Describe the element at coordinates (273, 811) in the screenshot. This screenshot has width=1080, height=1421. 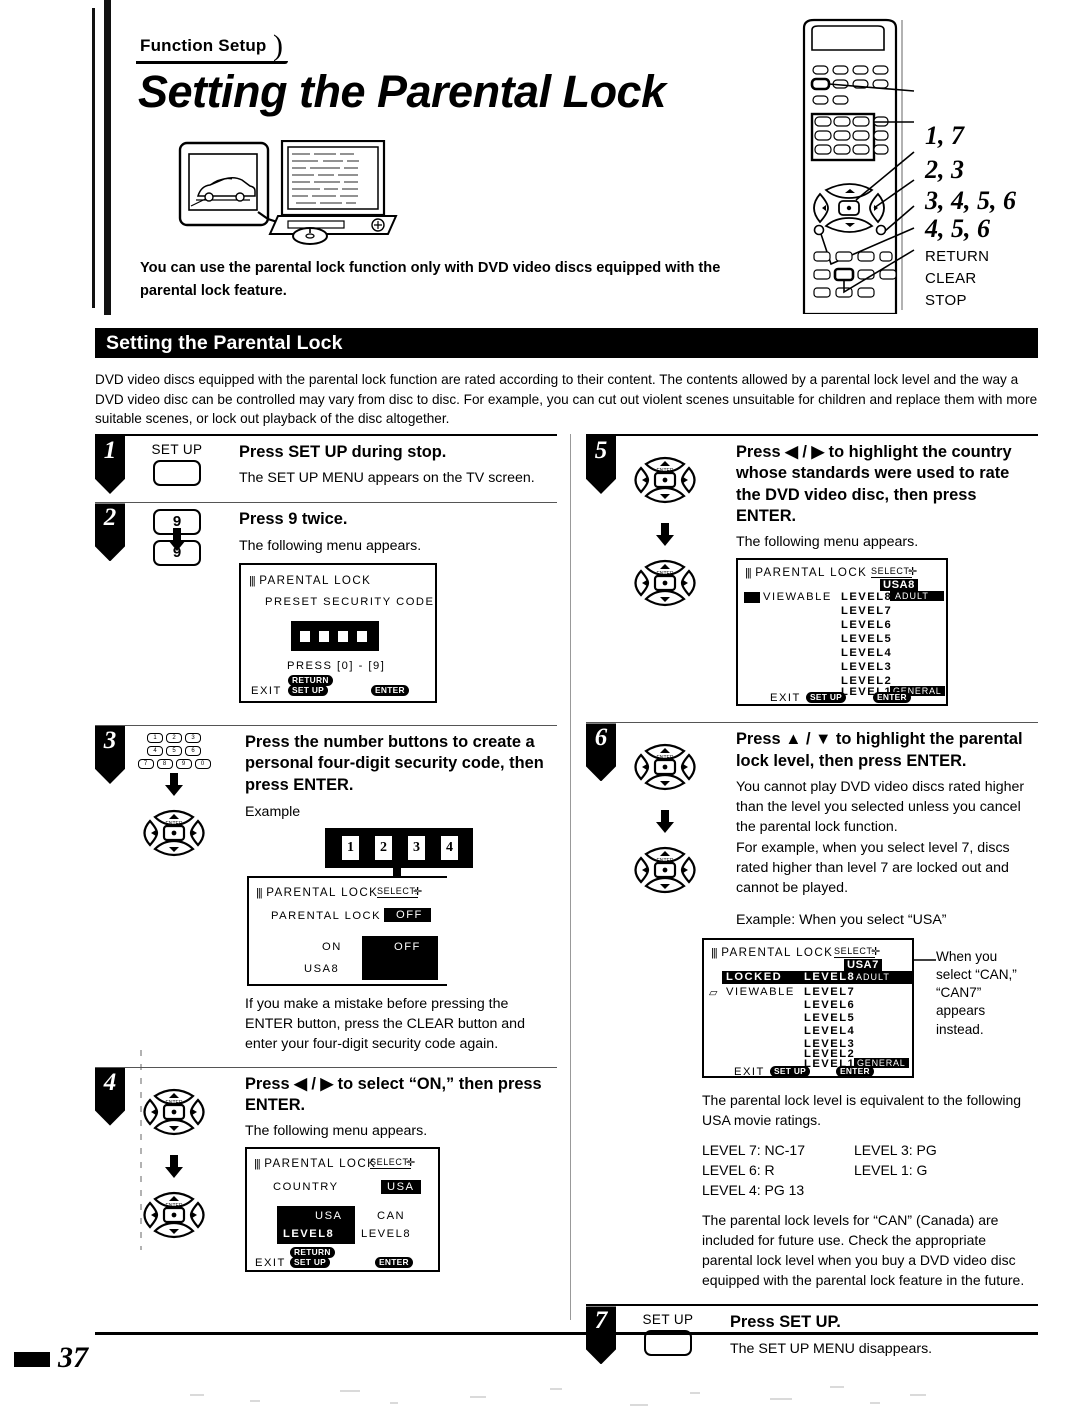
I see `step-3-example-label: Example` at that location.